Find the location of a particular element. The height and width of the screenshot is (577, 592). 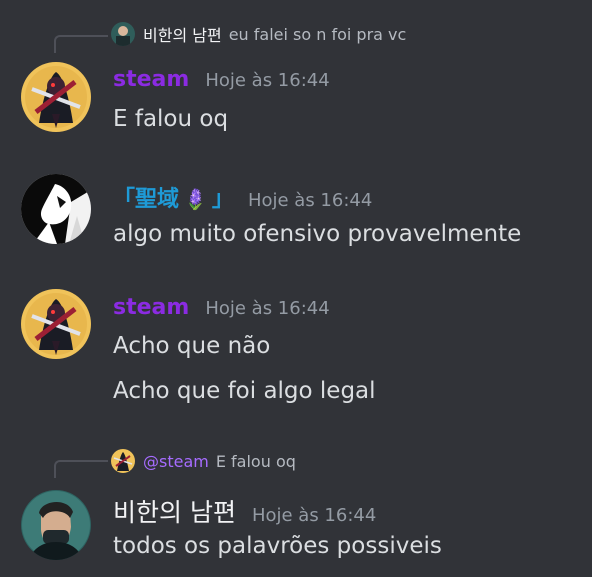

reply-text: E falou oq is located at coordinates (256, 461).